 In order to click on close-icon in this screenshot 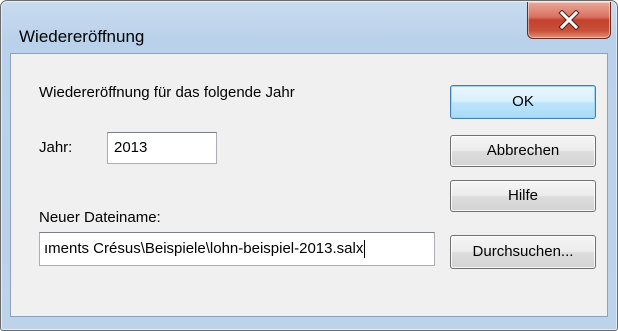, I will do `click(569, 20)`.